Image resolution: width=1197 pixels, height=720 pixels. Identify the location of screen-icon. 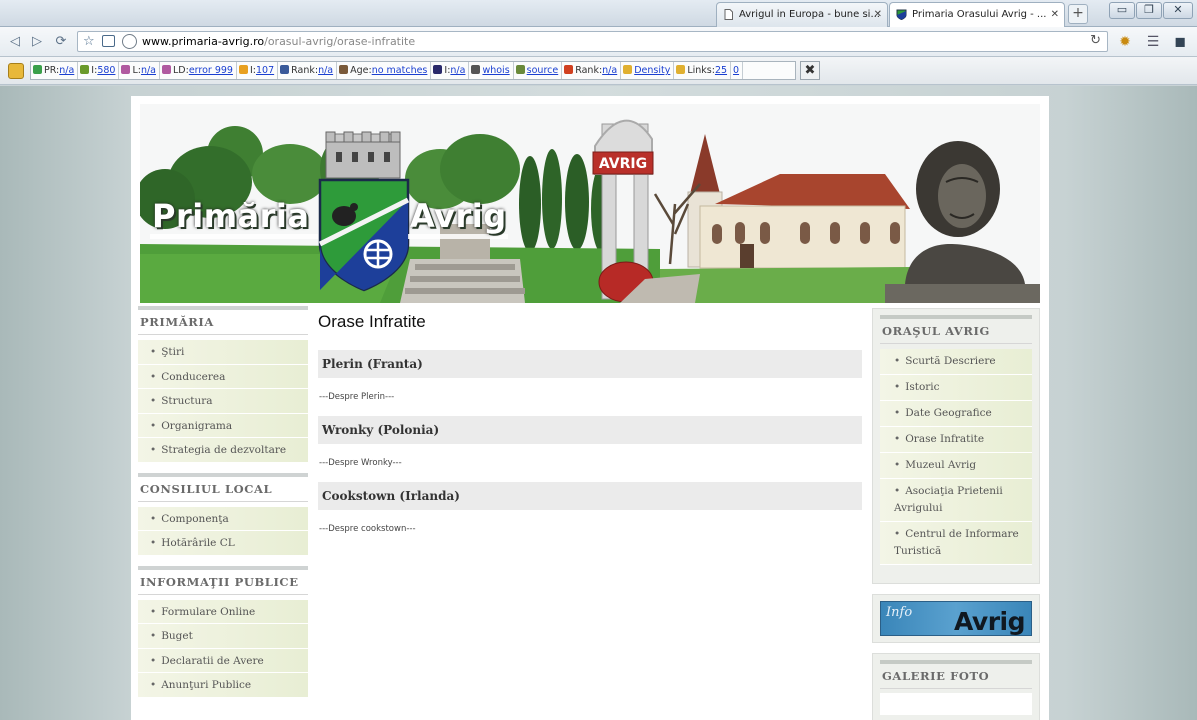
(108, 41).